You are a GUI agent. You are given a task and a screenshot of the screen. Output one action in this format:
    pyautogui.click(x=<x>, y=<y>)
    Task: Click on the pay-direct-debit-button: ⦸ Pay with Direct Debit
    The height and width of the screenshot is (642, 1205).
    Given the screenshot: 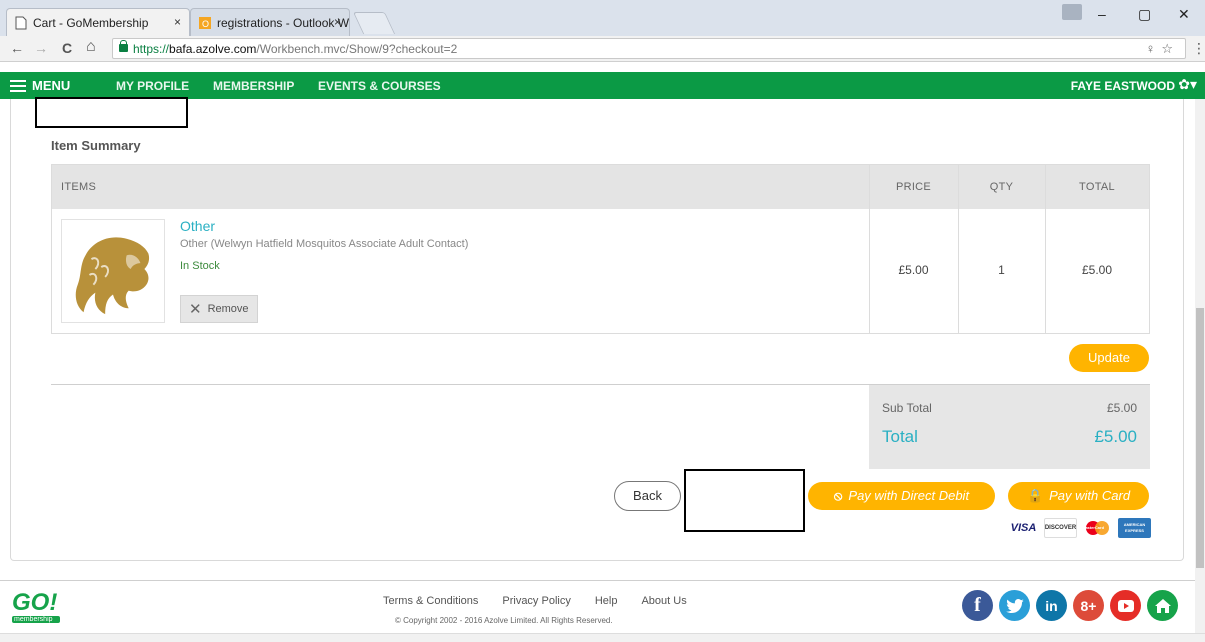 What is the action you would take?
    pyautogui.click(x=901, y=496)
    